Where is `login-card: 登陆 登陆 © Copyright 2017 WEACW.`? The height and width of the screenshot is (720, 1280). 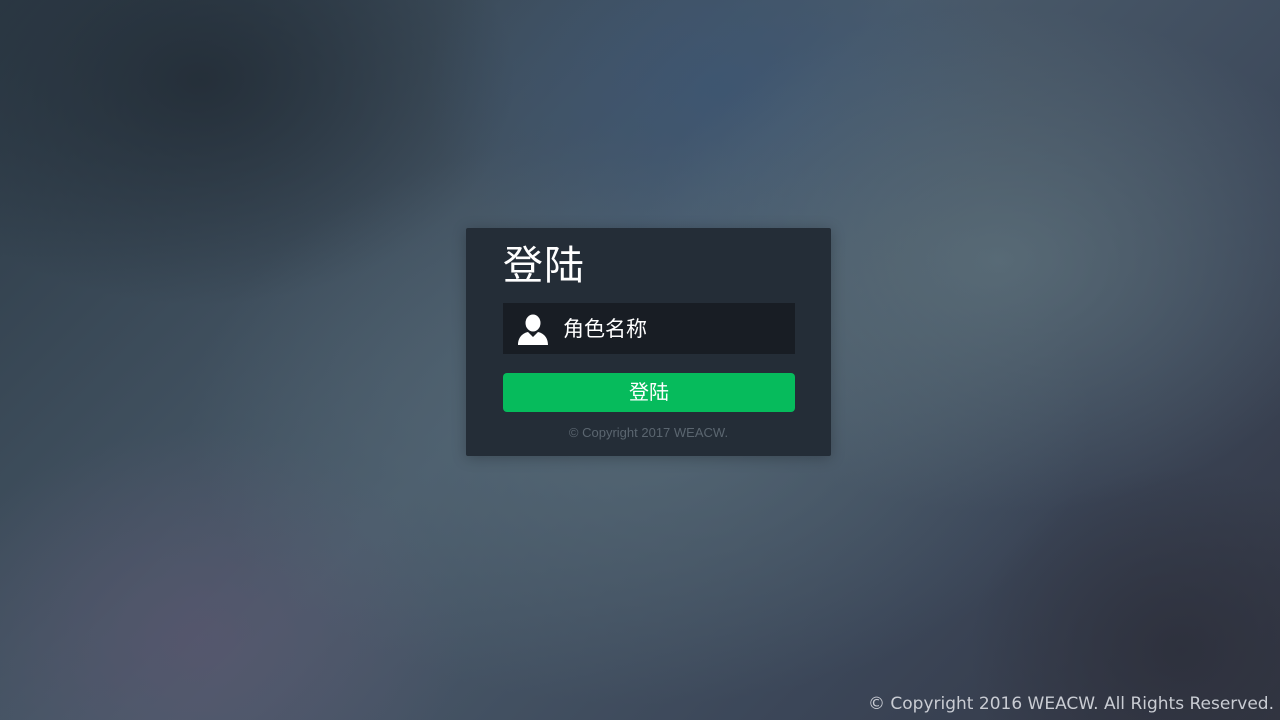 login-card: 登陆 登陆 © Copyright 2017 WEACW. is located at coordinates (648, 342).